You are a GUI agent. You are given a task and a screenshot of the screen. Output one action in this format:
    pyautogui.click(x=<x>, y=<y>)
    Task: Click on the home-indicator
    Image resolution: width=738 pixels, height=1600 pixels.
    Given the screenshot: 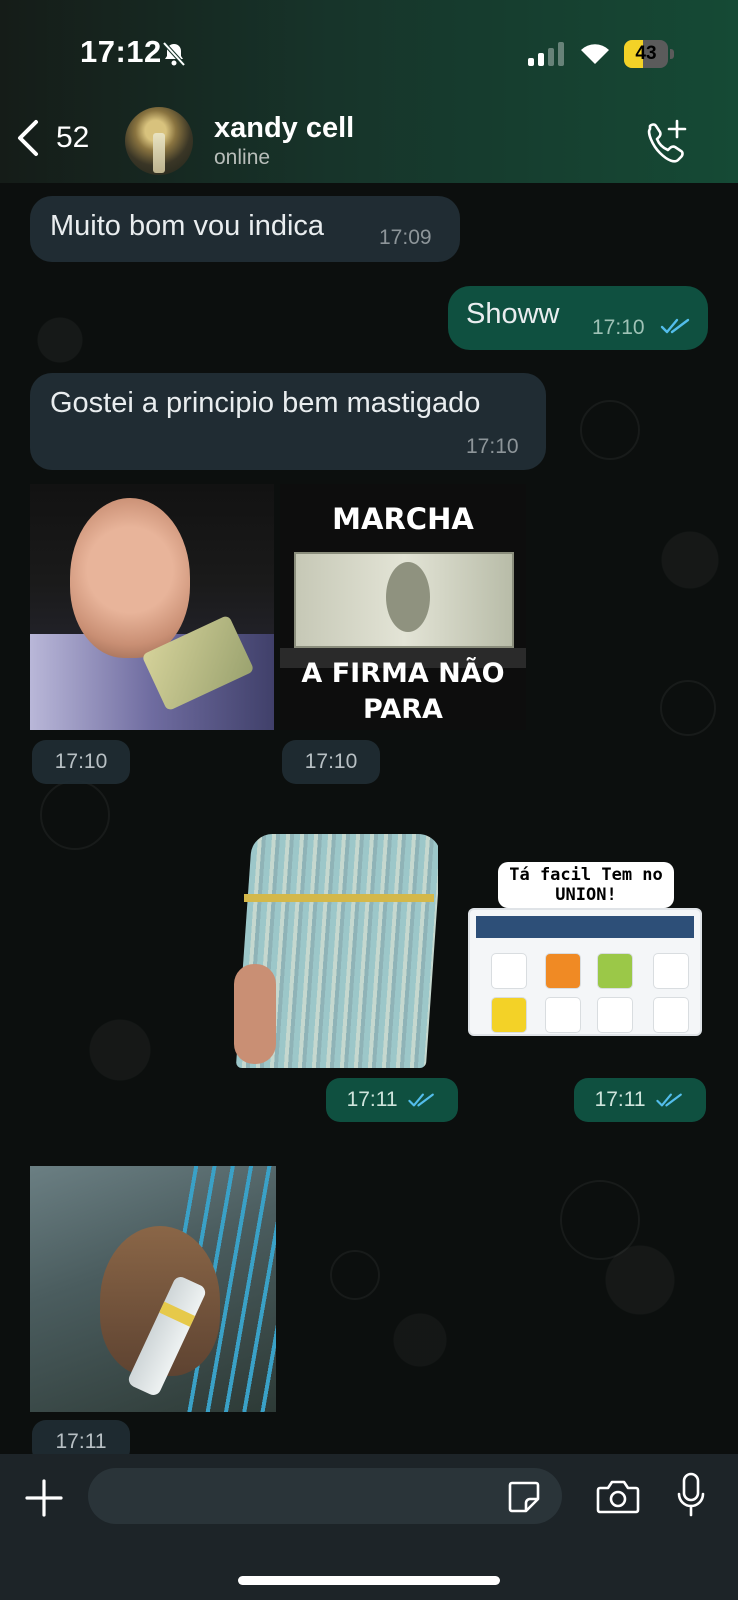 What is the action you would take?
    pyautogui.click(x=369, y=1580)
    